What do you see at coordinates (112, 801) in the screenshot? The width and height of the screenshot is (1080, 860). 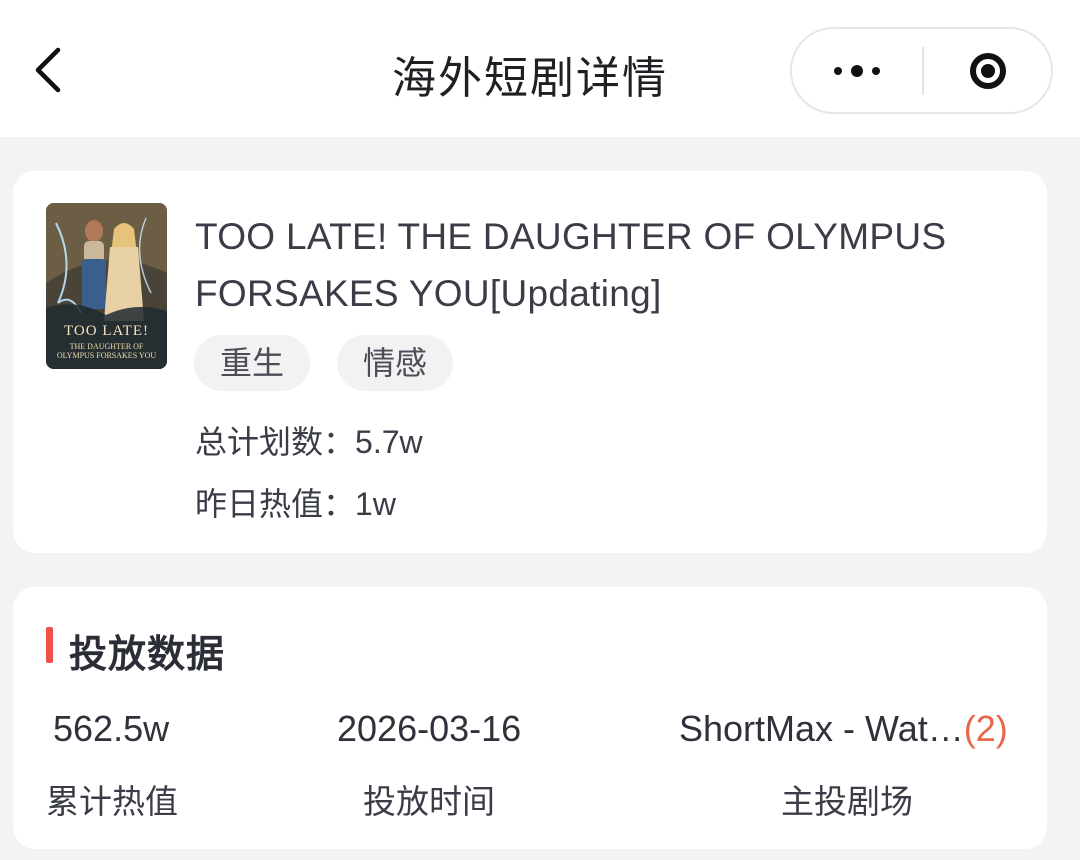 I see `cumulative-heat-label: 累计热值` at bounding box center [112, 801].